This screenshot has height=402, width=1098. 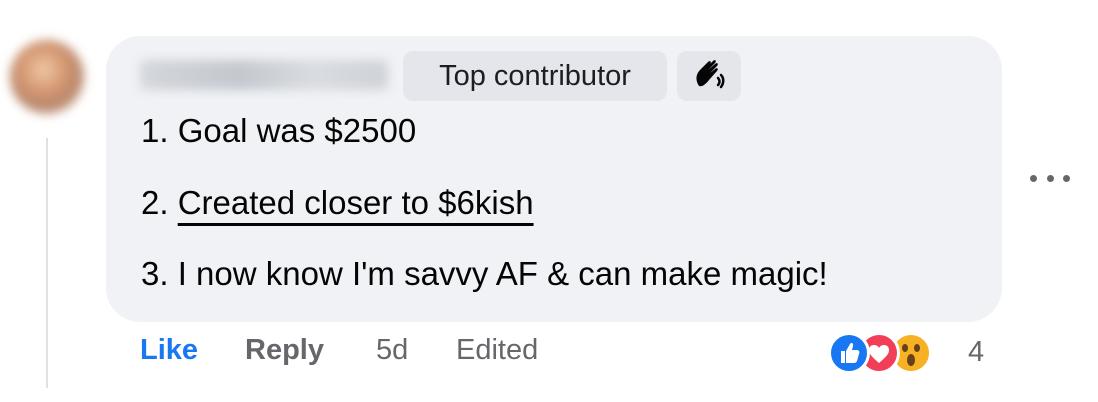 What do you see at coordinates (155, 130) in the screenshot?
I see `line-number: 1.` at bounding box center [155, 130].